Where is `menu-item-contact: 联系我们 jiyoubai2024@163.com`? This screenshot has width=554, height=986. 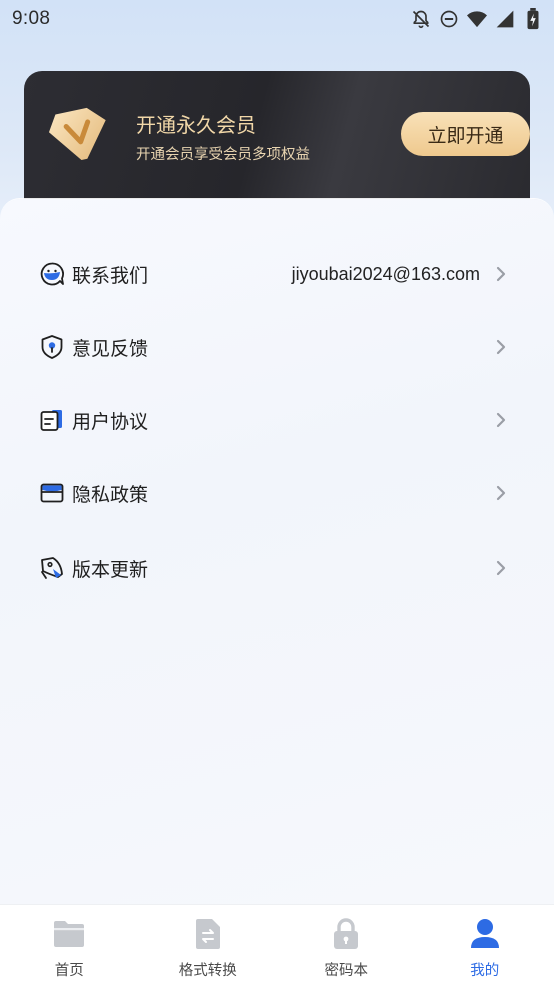 menu-item-contact: 联系我们 jiyoubai2024@163.com is located at coordinates (277, 274).